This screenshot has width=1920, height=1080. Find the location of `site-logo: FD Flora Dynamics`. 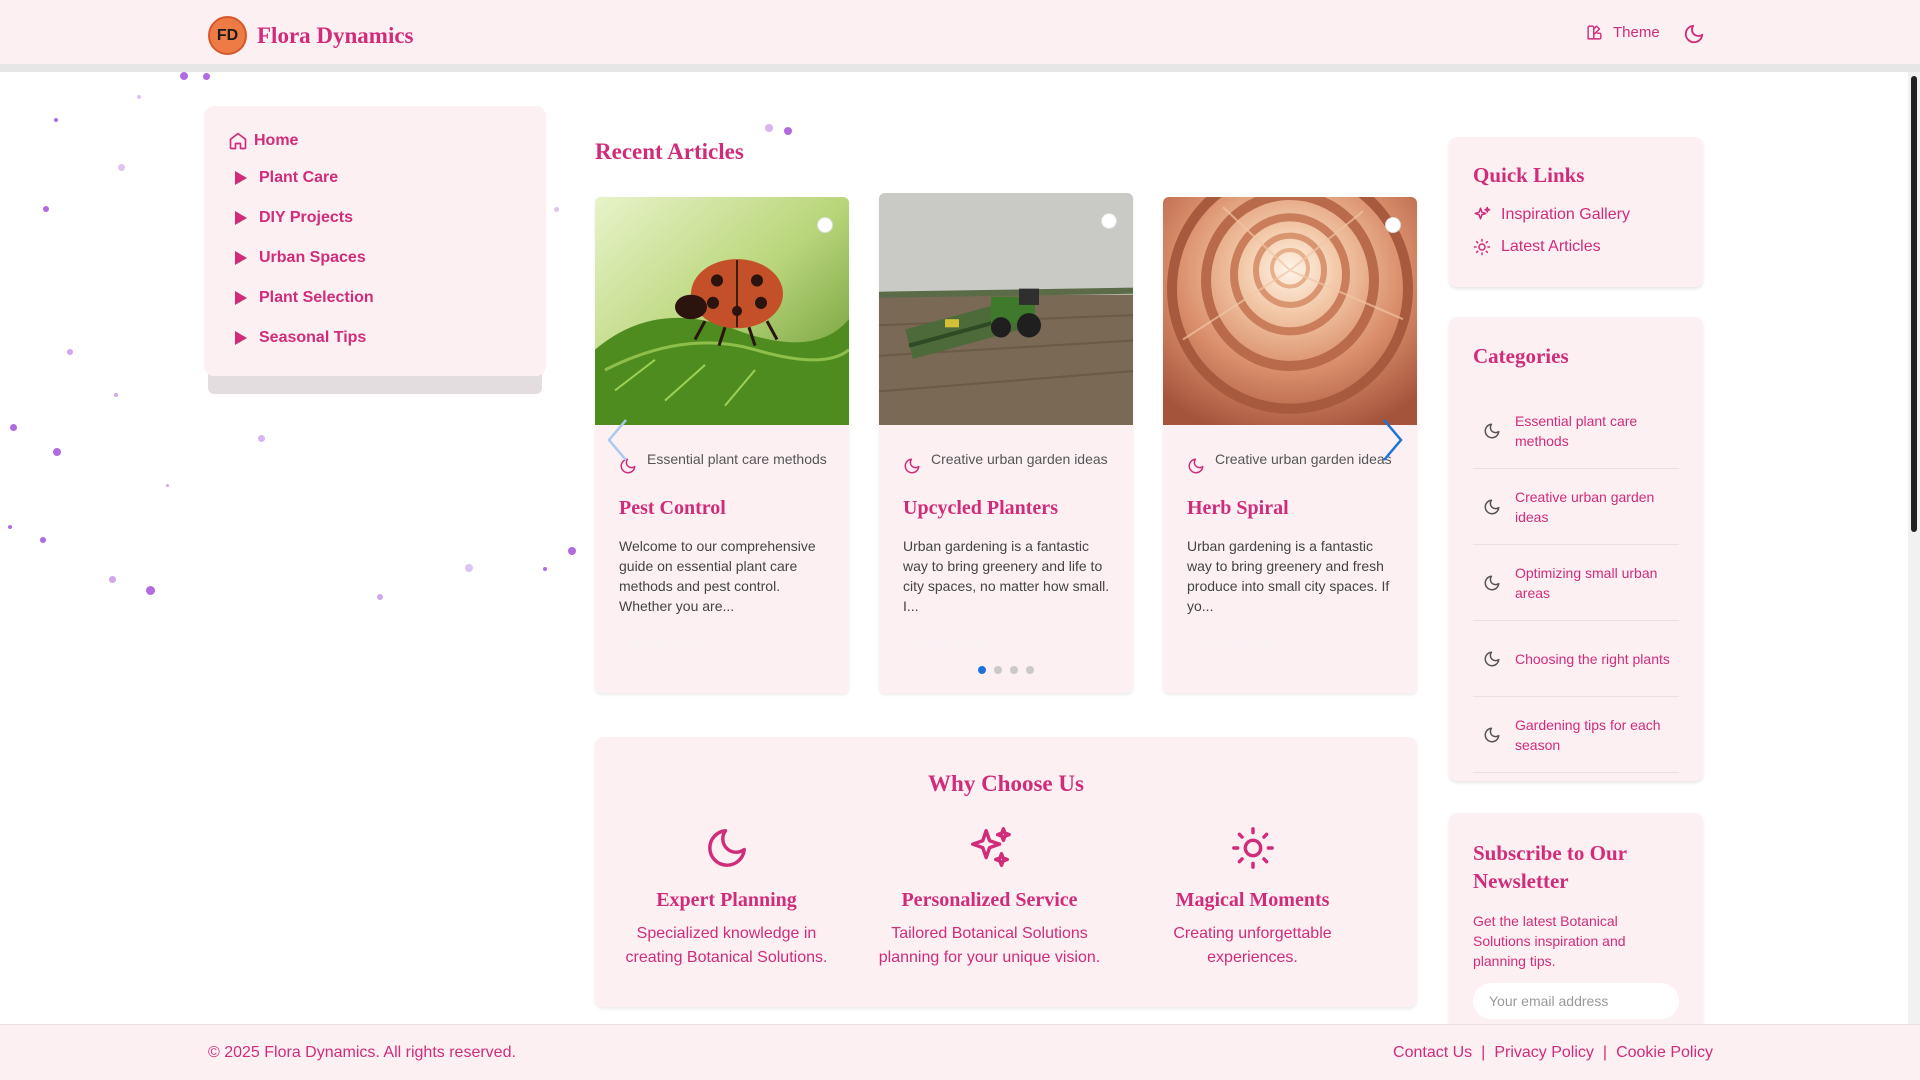

site-logo: FD Flora Dynamics is located at coordinates (311, 35).